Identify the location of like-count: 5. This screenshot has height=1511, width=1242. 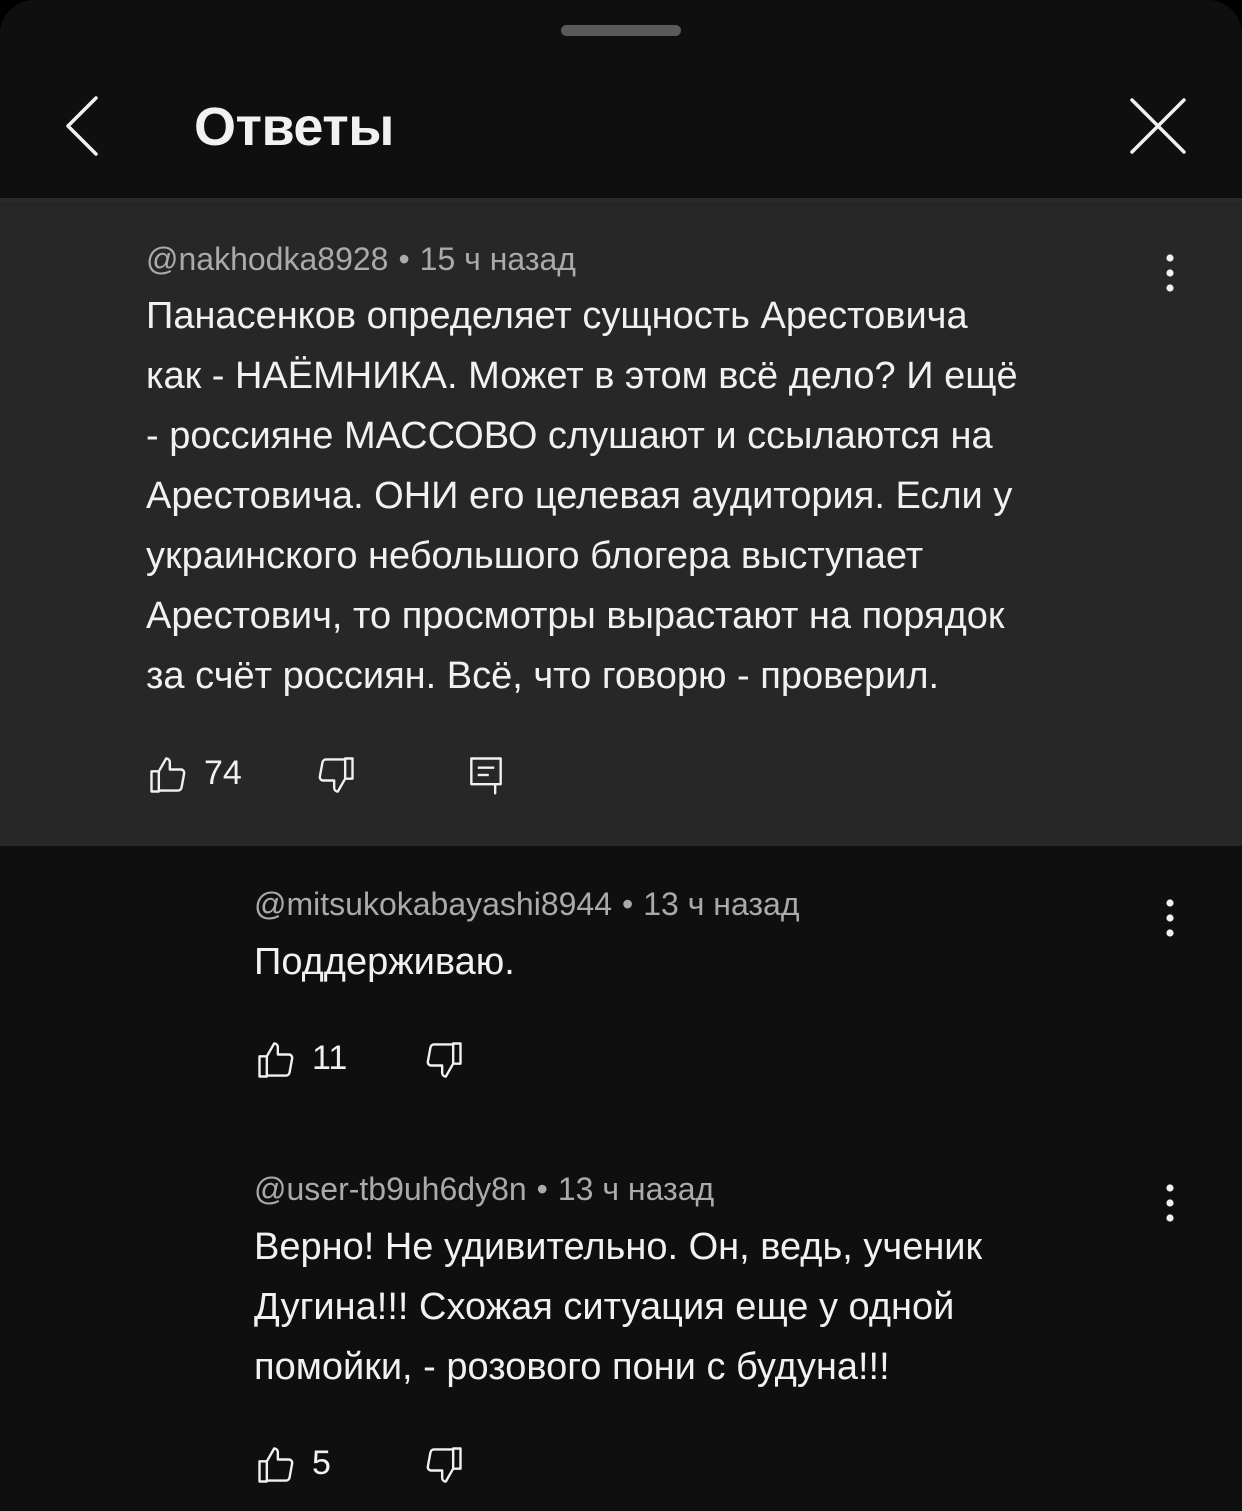
(321, 1463).